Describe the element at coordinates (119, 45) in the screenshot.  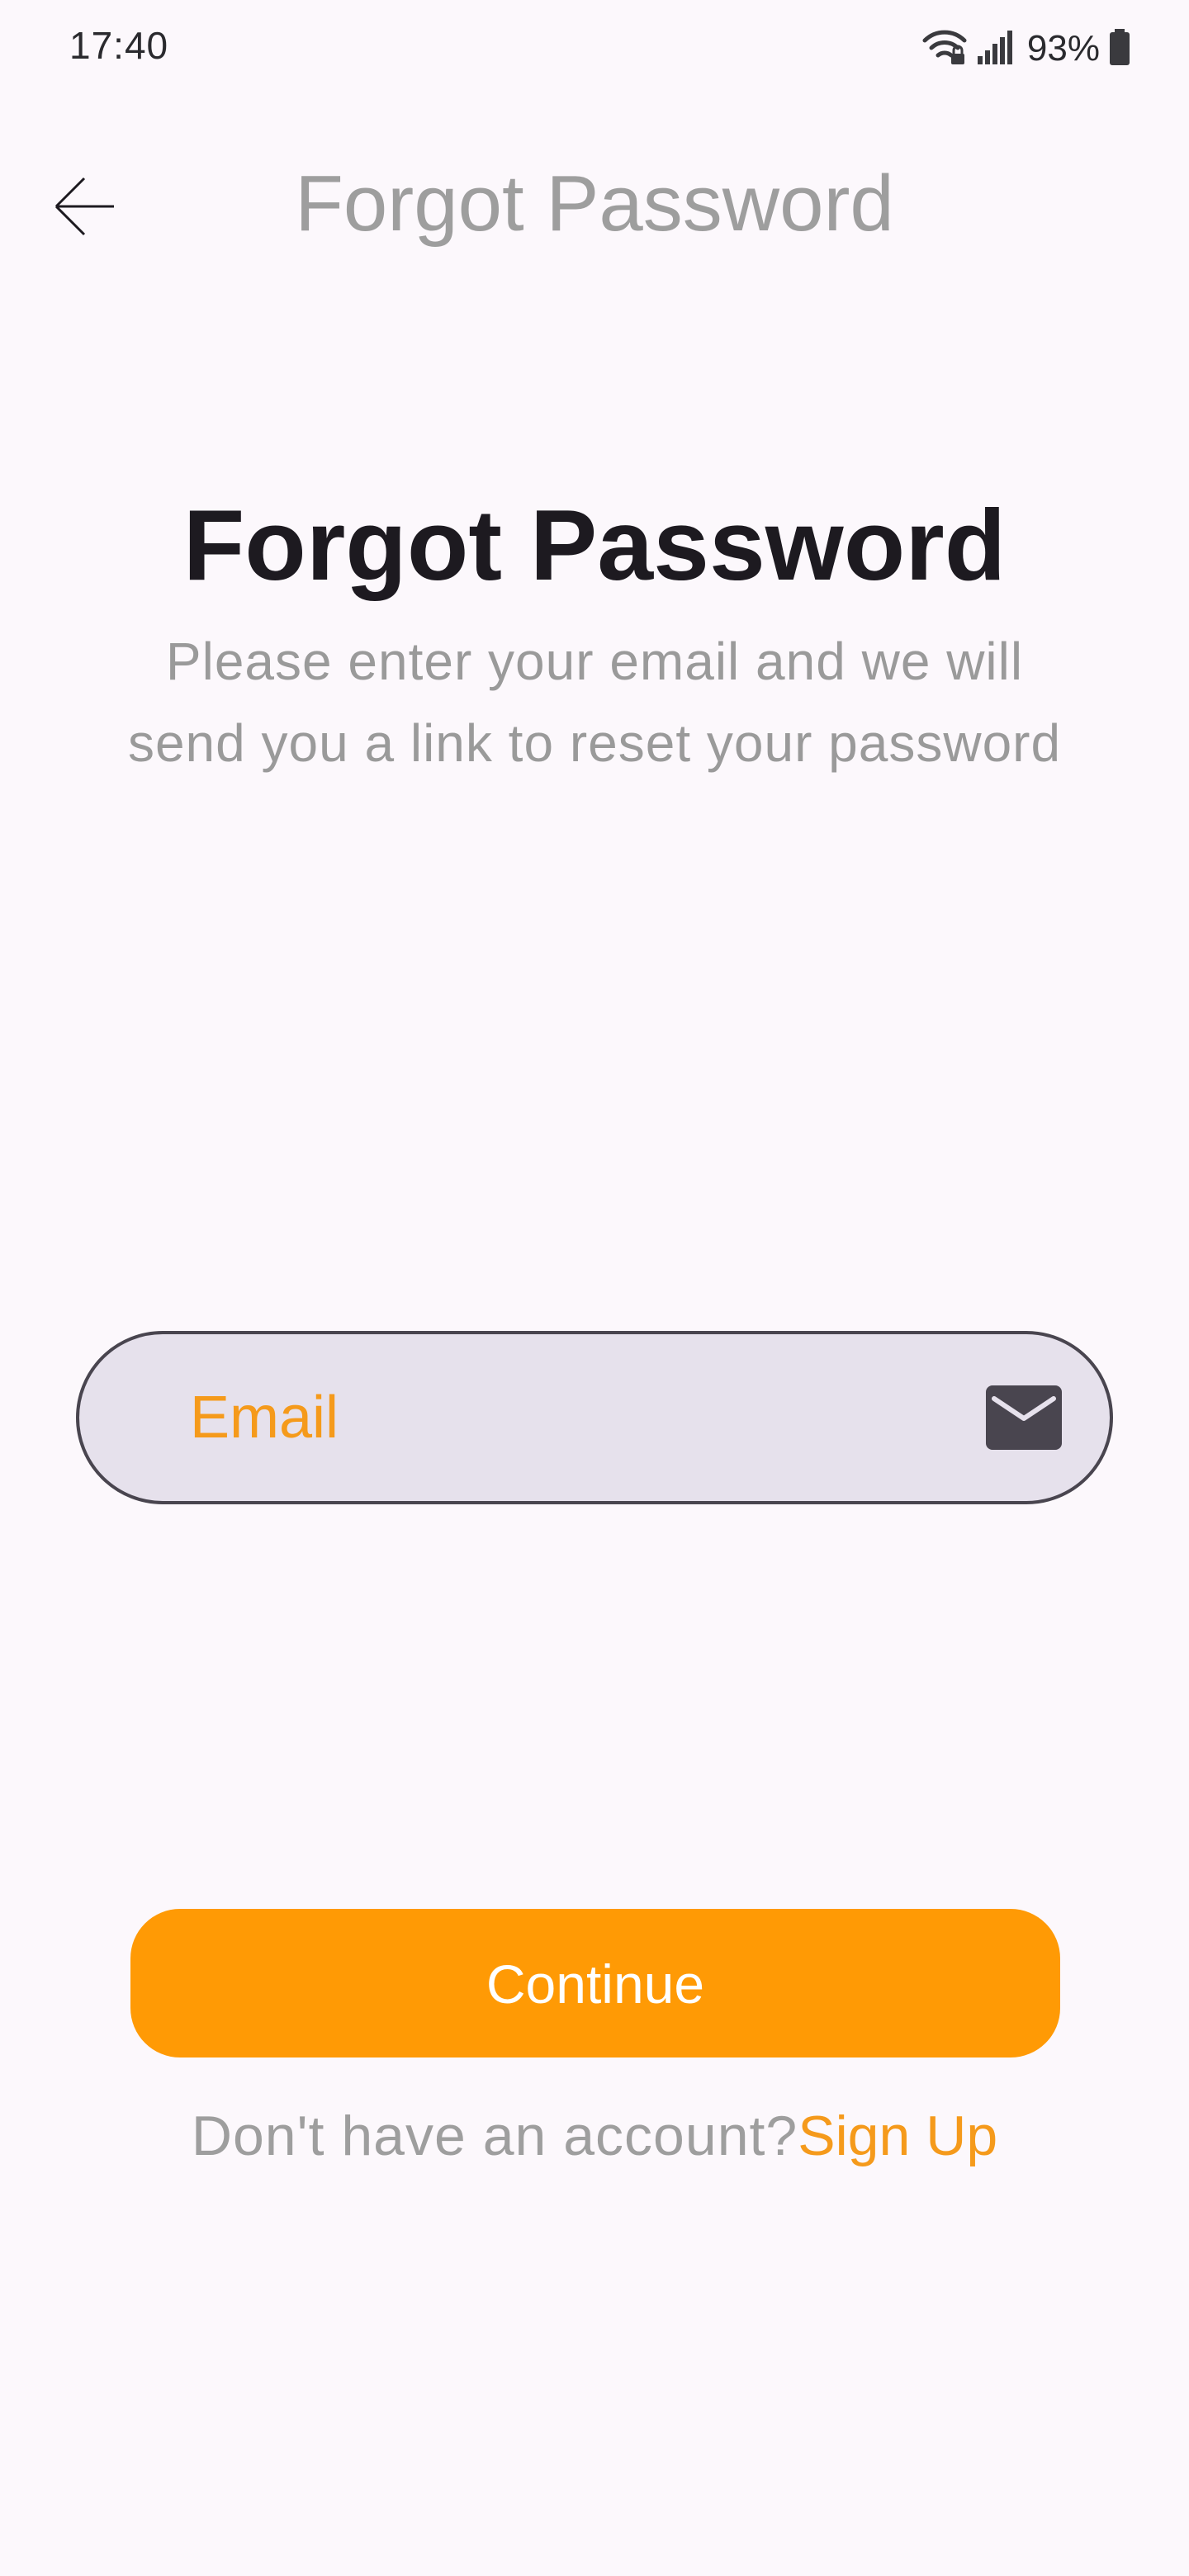
I see `status-time: 17:40` at that location.